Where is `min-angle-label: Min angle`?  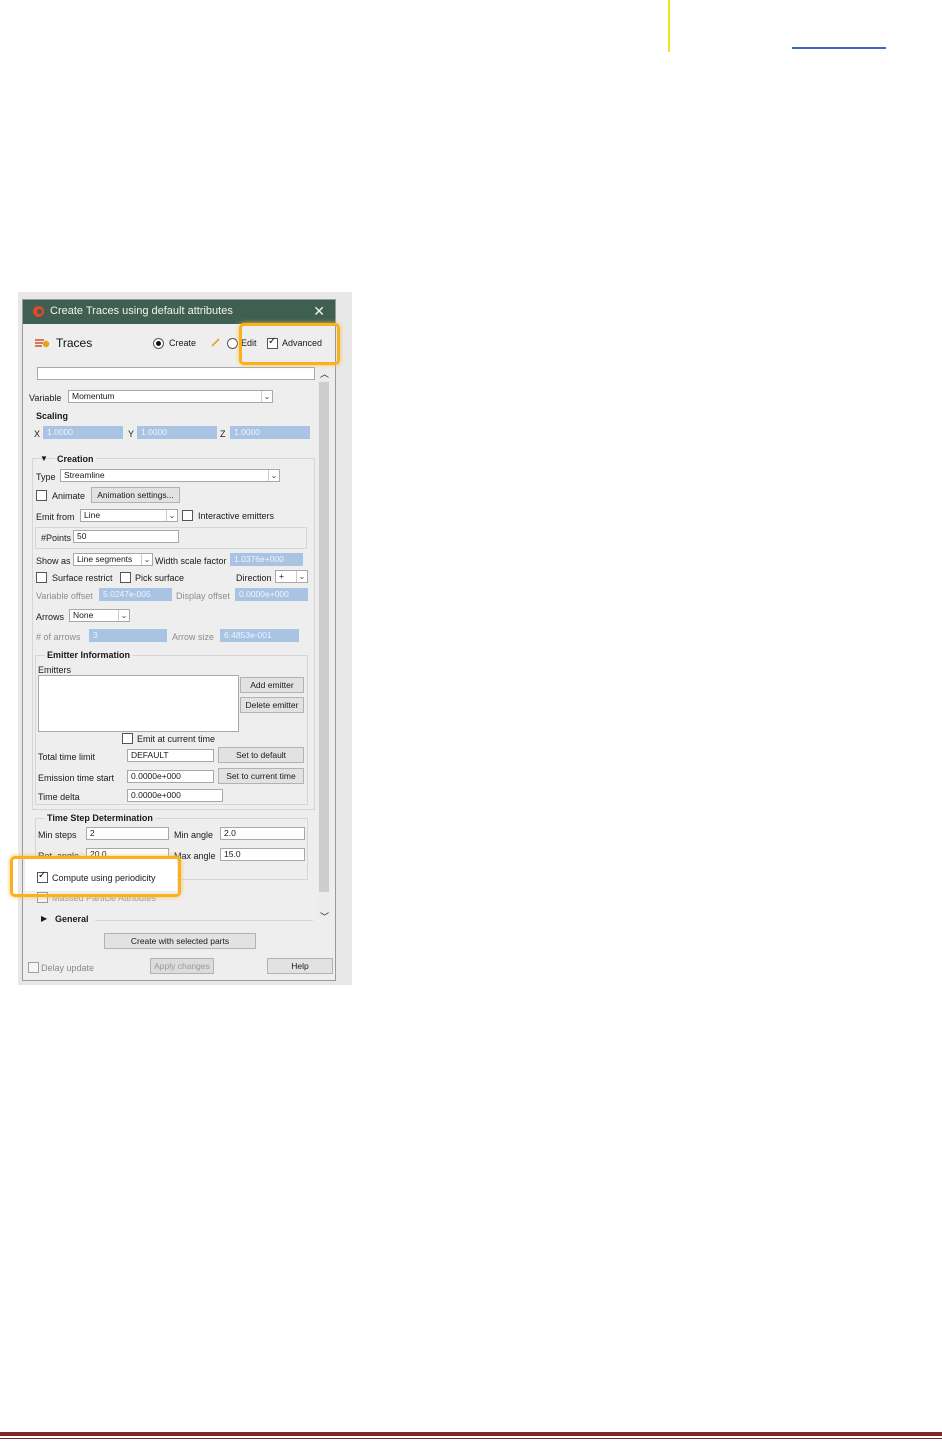
min-angle-label: Min angle is located at coordinates (194, 835).